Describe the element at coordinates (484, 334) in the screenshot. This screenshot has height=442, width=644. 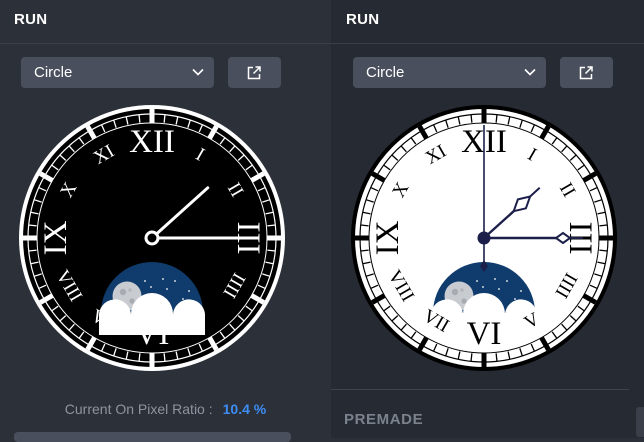
I see `right-clock-numeral: VI` at that location.